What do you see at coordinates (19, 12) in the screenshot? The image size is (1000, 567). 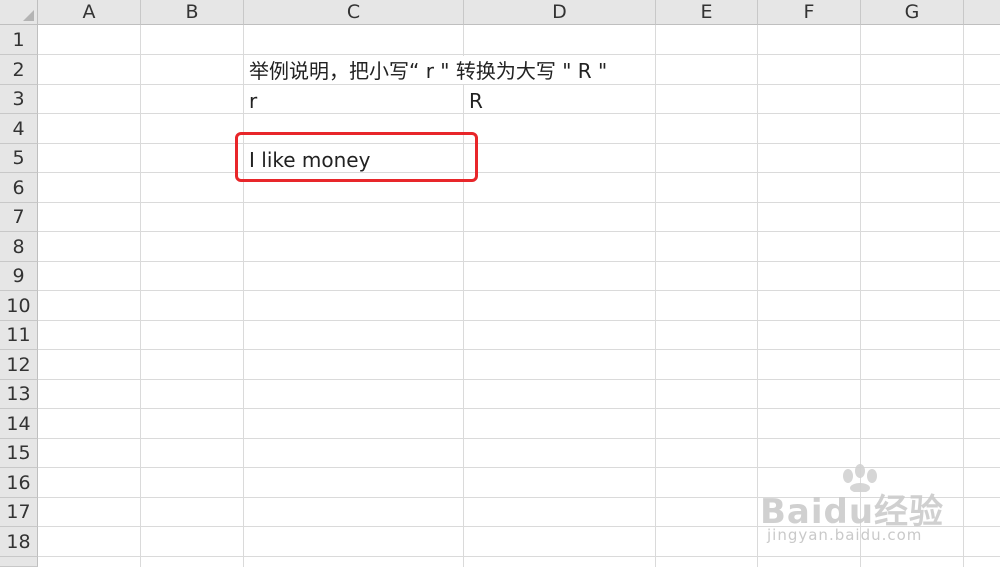 I see `select-all-corner` at bounding box center [19, 12].